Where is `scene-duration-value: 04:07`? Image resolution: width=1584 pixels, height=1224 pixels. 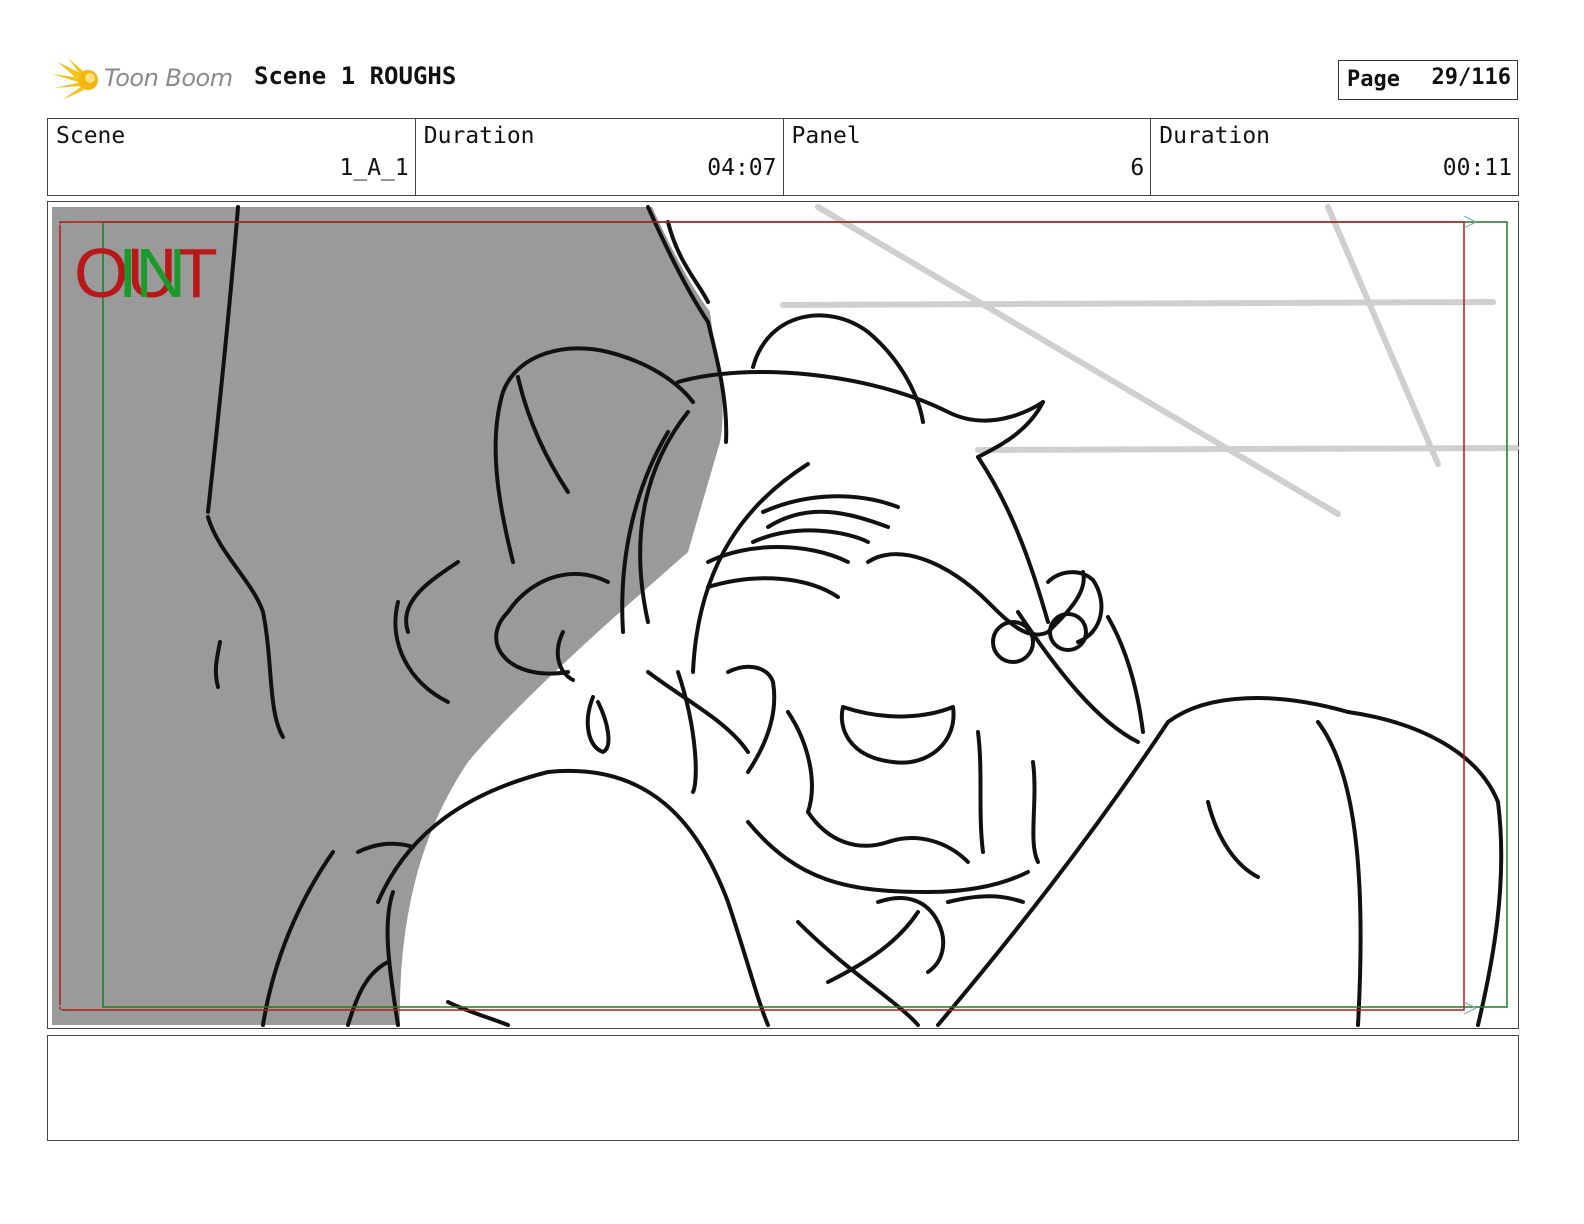
scene-duration-value: 04:07 is located at coordinates (742, 168).